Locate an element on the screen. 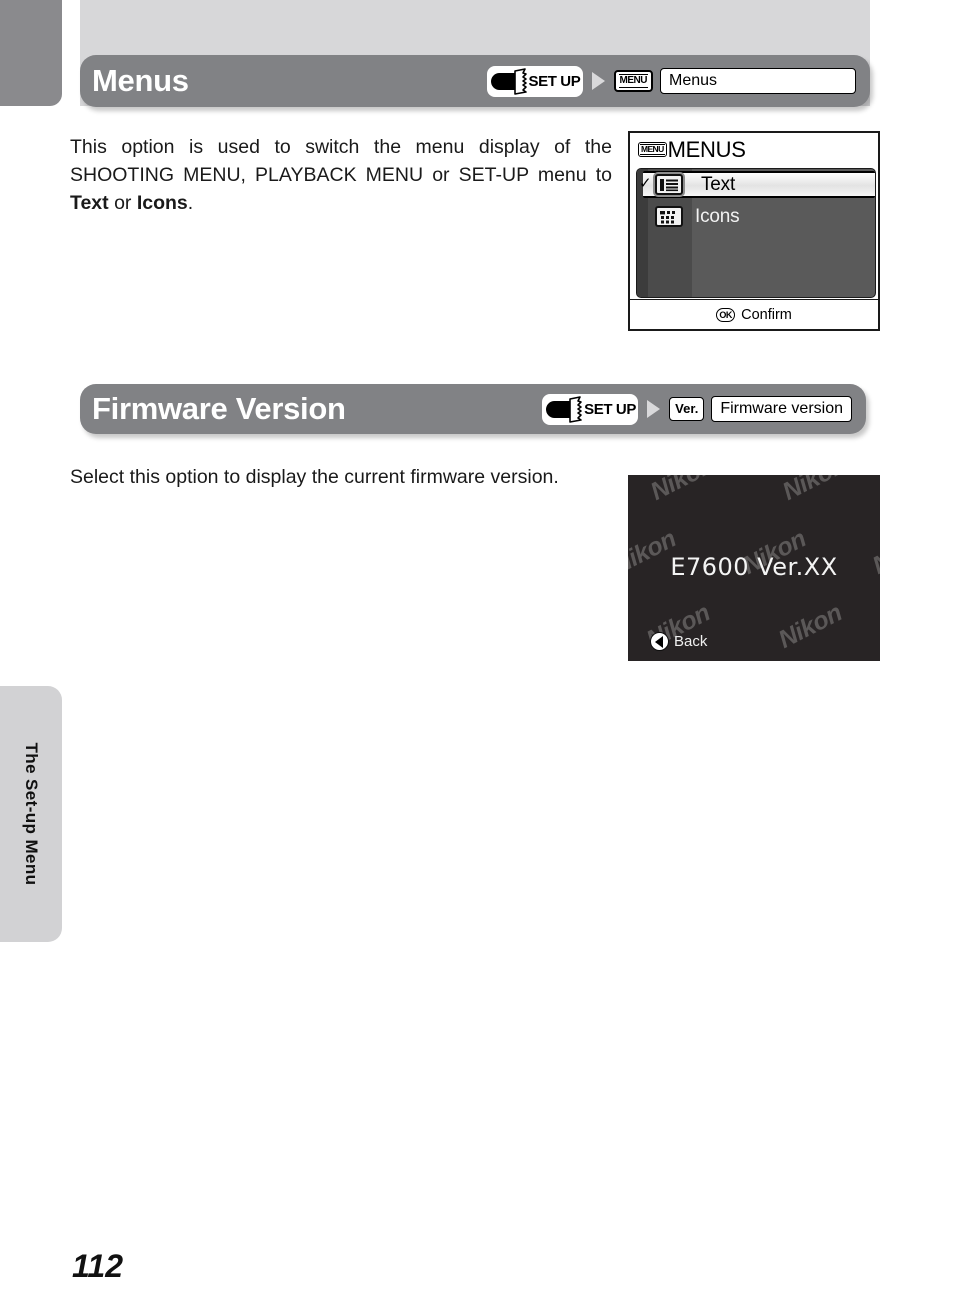 This screenshot has height=1314, width=954. menu-item-text: ✓ Text is located at coordinates (757, 184).